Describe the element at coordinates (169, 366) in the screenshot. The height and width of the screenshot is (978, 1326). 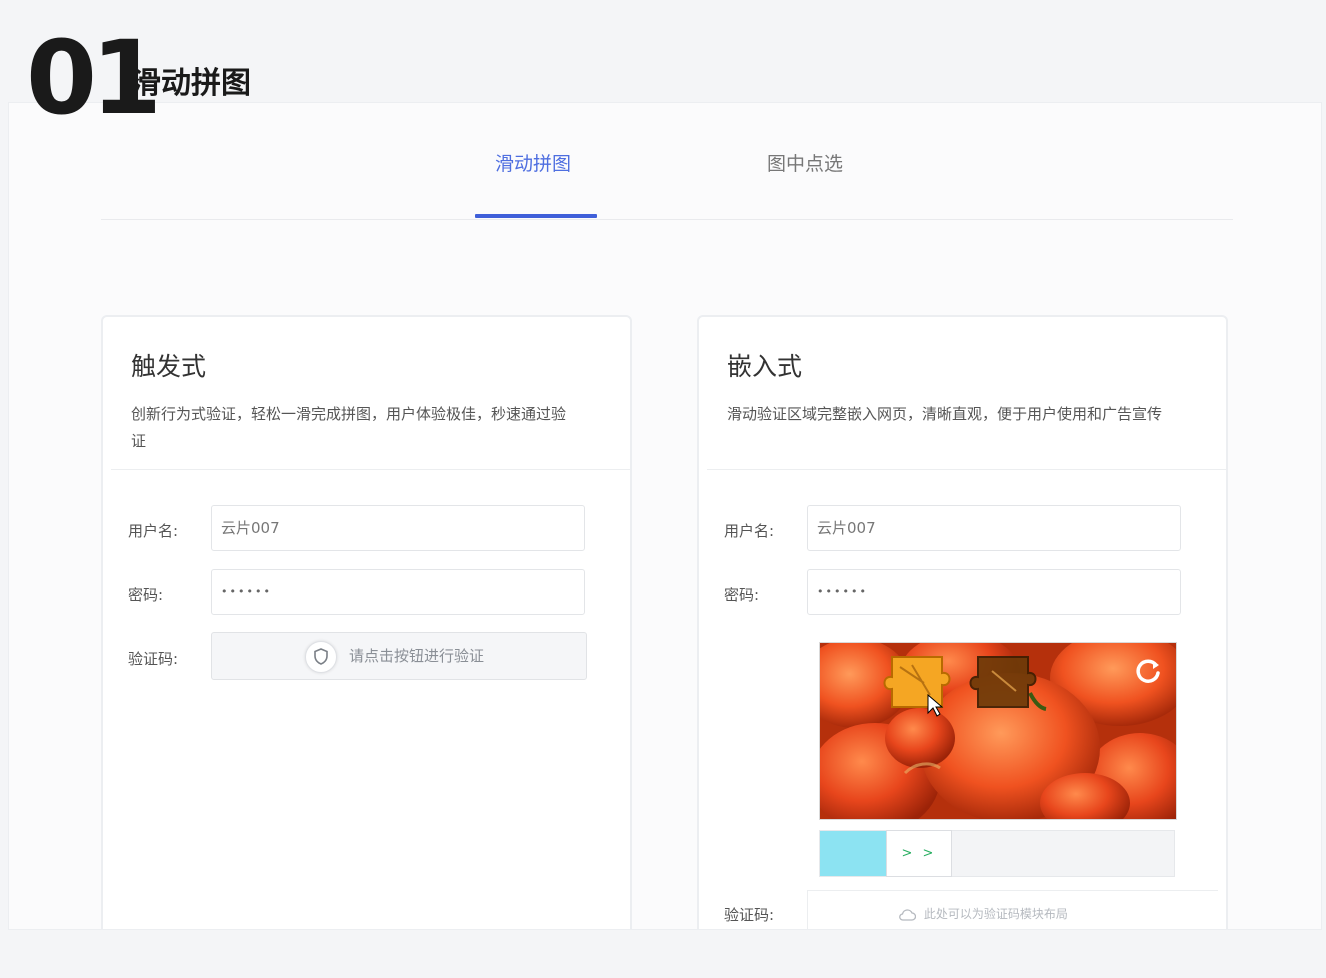
I see `card-title: 触发式` at that location.